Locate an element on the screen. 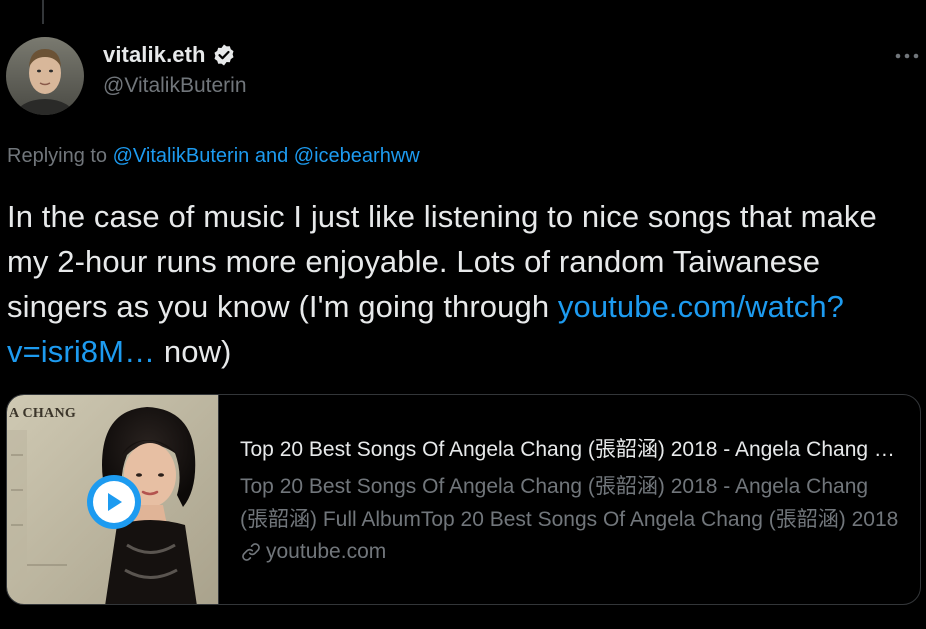 This screenshot has width=926, height=629. replying-prefix: Replying to is located at coordinates (57, 156).